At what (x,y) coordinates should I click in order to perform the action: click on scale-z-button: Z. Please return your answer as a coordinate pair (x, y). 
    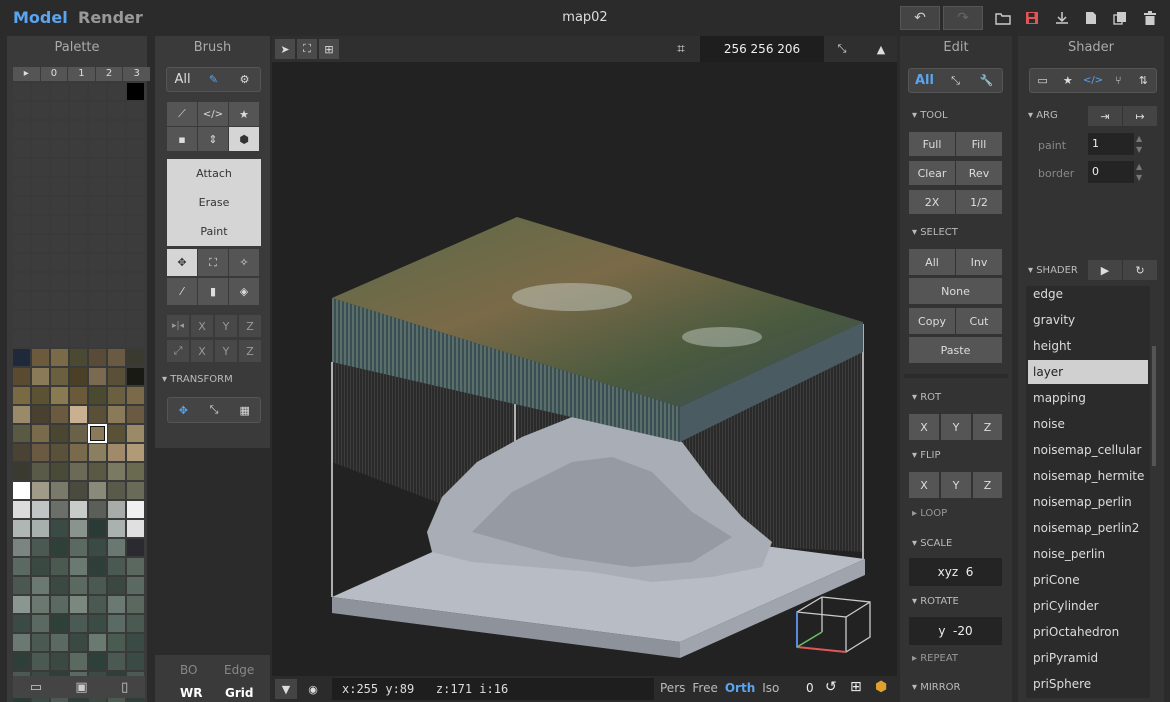
    Looking at the image, I should click on (250, 351).